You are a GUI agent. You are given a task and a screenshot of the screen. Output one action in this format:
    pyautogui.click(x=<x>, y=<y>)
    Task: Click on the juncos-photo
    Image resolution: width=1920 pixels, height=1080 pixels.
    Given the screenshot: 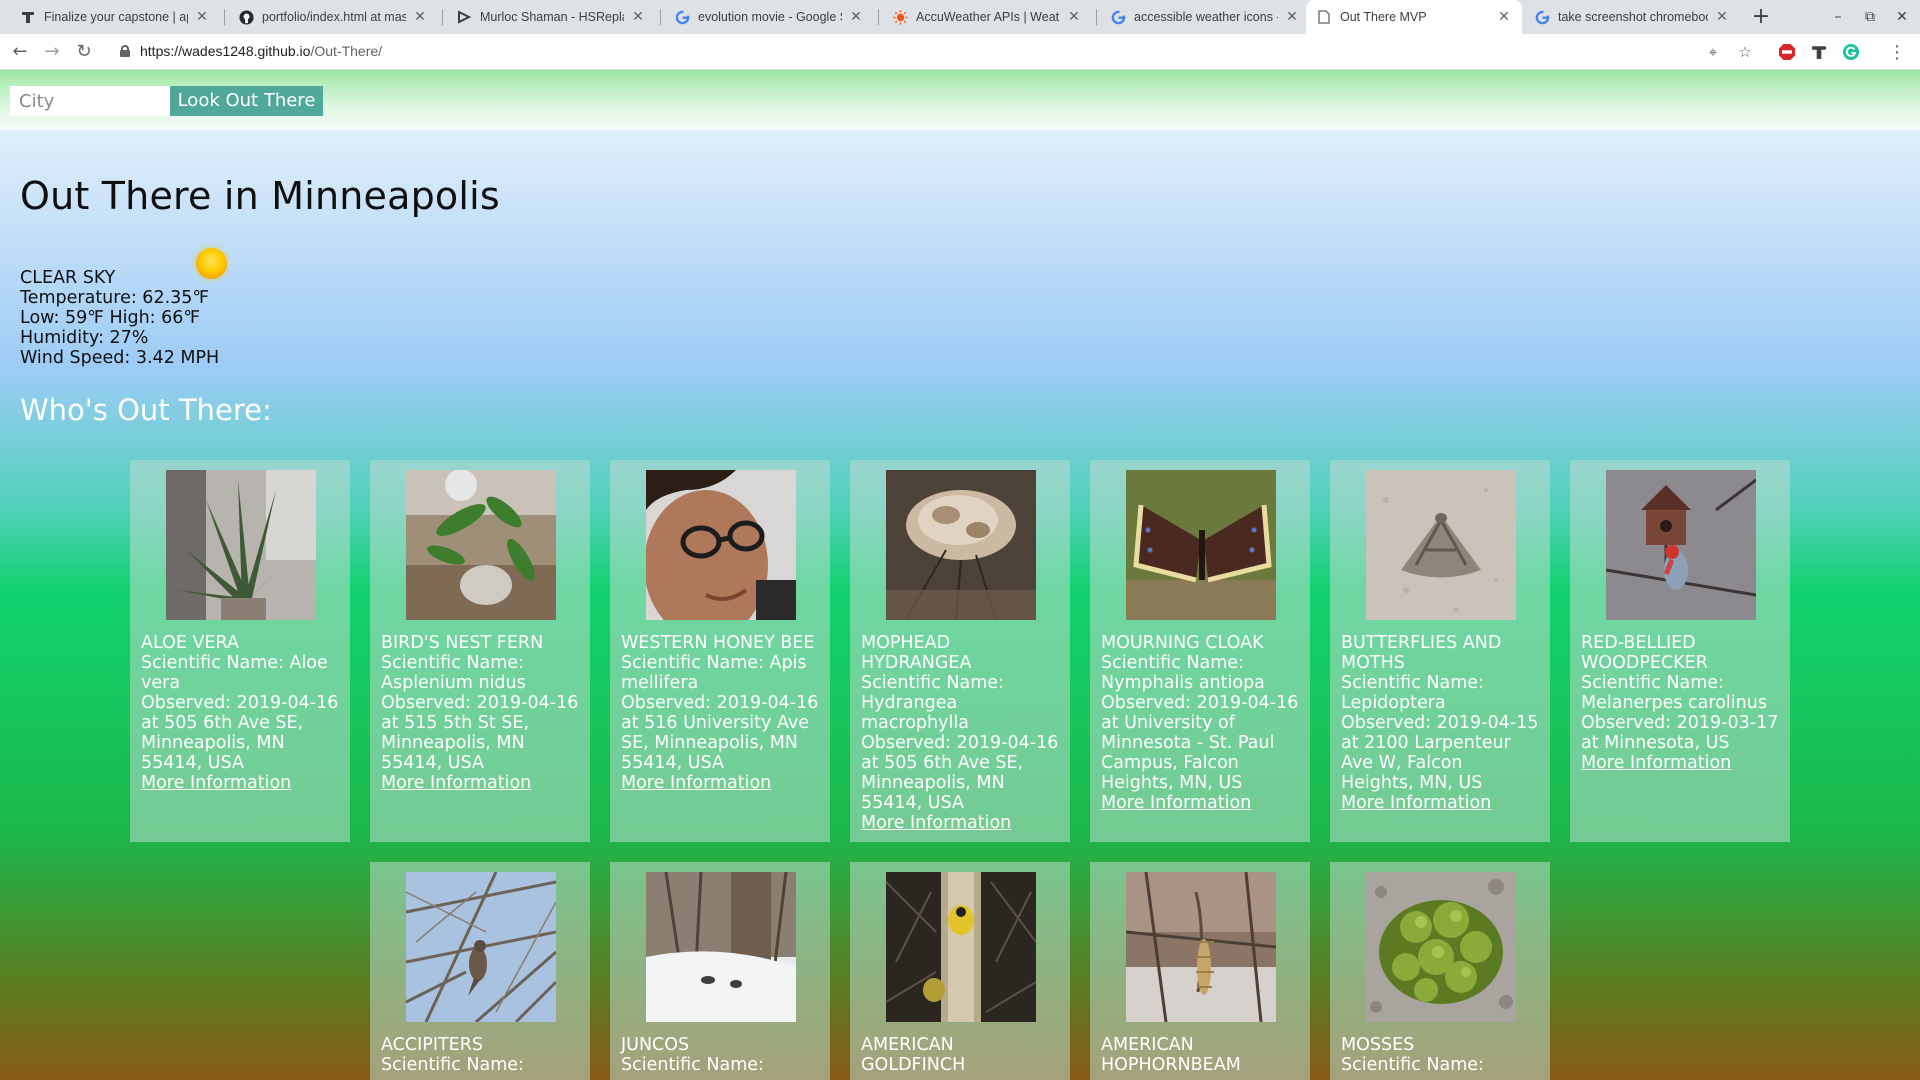 What is the action you would take?
    pyautogui.click(x=720, y=947)
    